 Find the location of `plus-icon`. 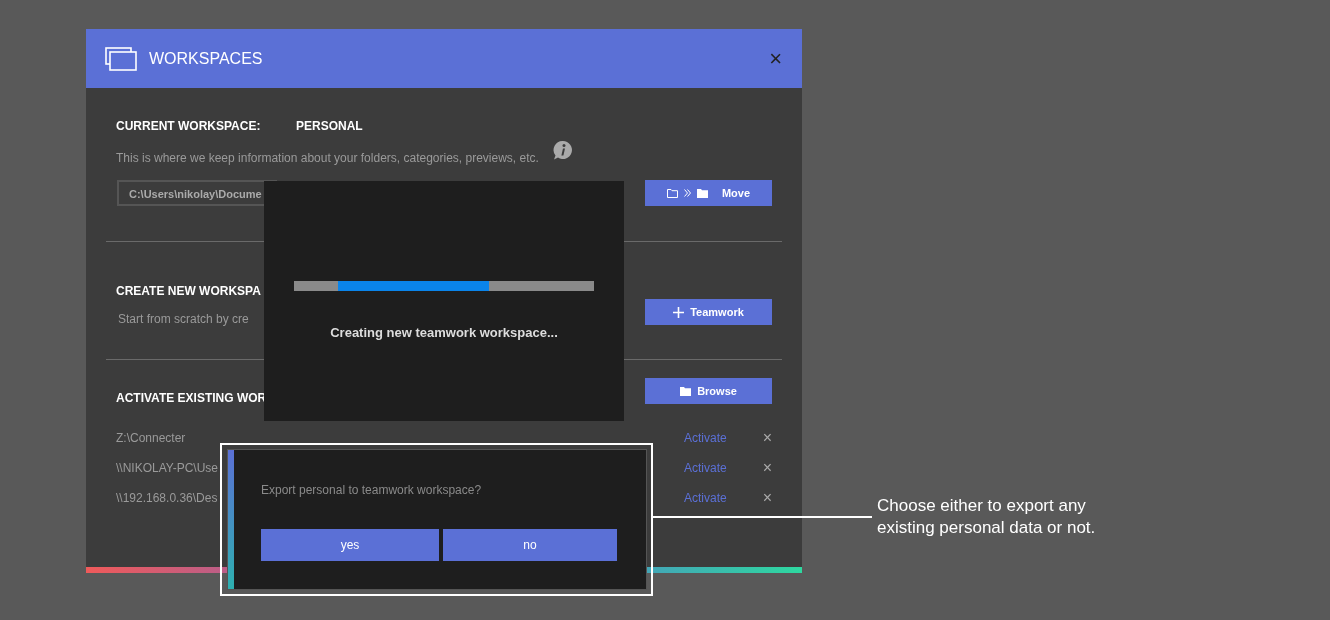

plus-icon is located at coordinates (679, 312).